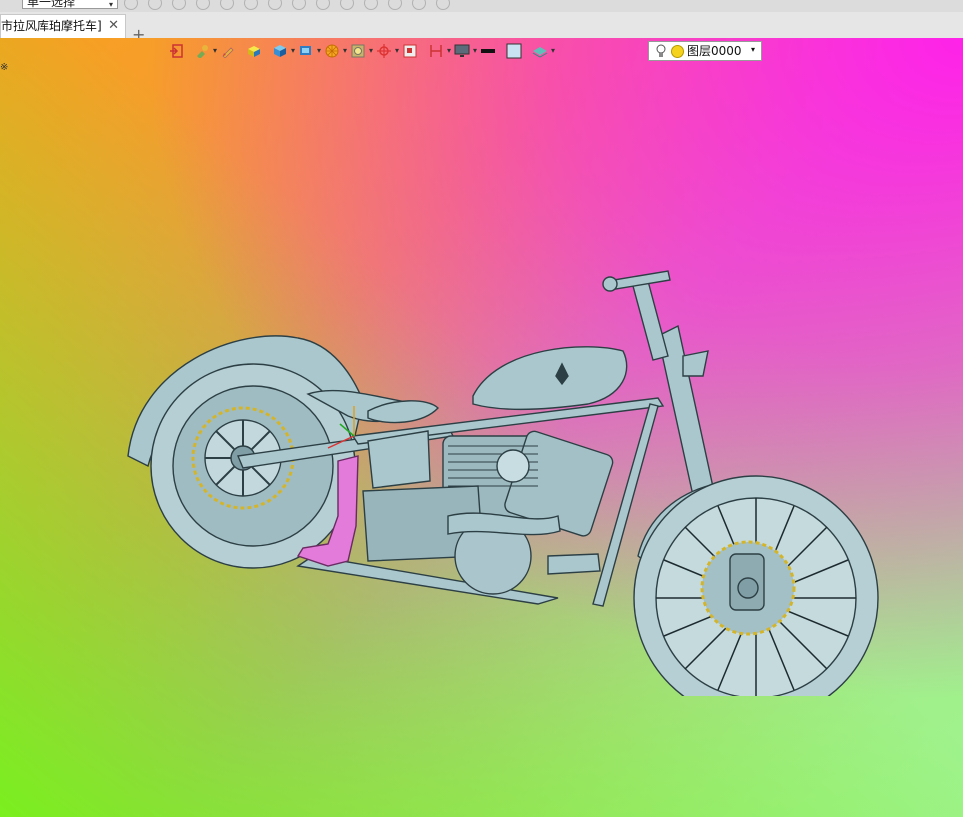 Image resolution: width=963 pixels, height=817 pixels. What do you see at coordinates (227, 5) in the screenshot?
I see `line-tool-icon` at bounding box center [227, 5].